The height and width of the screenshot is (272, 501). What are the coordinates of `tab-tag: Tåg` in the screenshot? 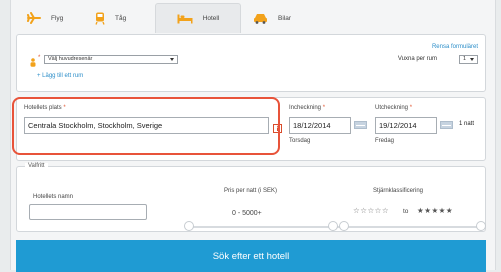 It's located at (120, 18).